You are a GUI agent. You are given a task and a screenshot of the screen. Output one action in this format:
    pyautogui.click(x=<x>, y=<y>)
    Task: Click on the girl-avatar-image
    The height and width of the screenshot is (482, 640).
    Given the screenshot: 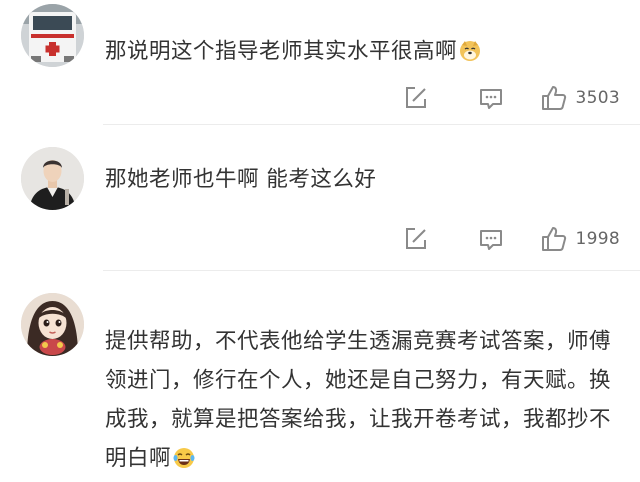 What is the action you would take?
    pyautogui.click(x=52, y=324)
    